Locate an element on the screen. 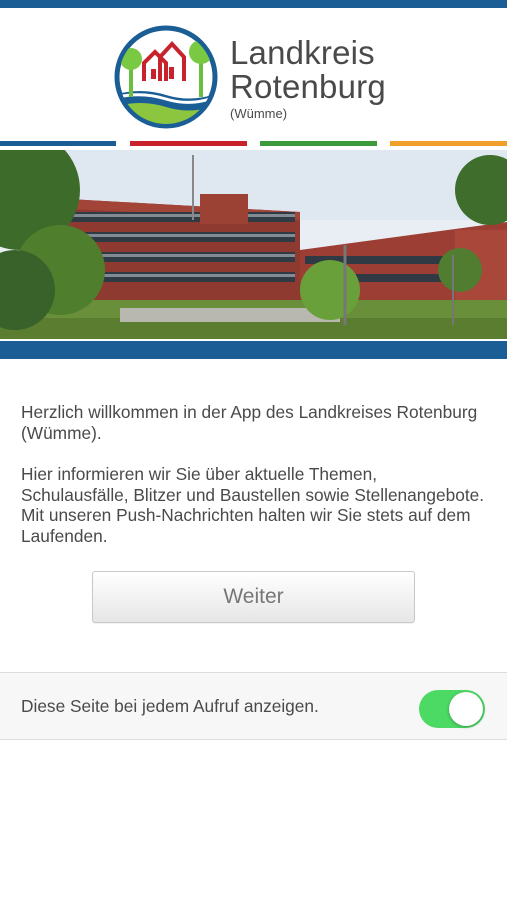  logo-line-wuemme: (Wümme) is located at coordinates (259, 113).